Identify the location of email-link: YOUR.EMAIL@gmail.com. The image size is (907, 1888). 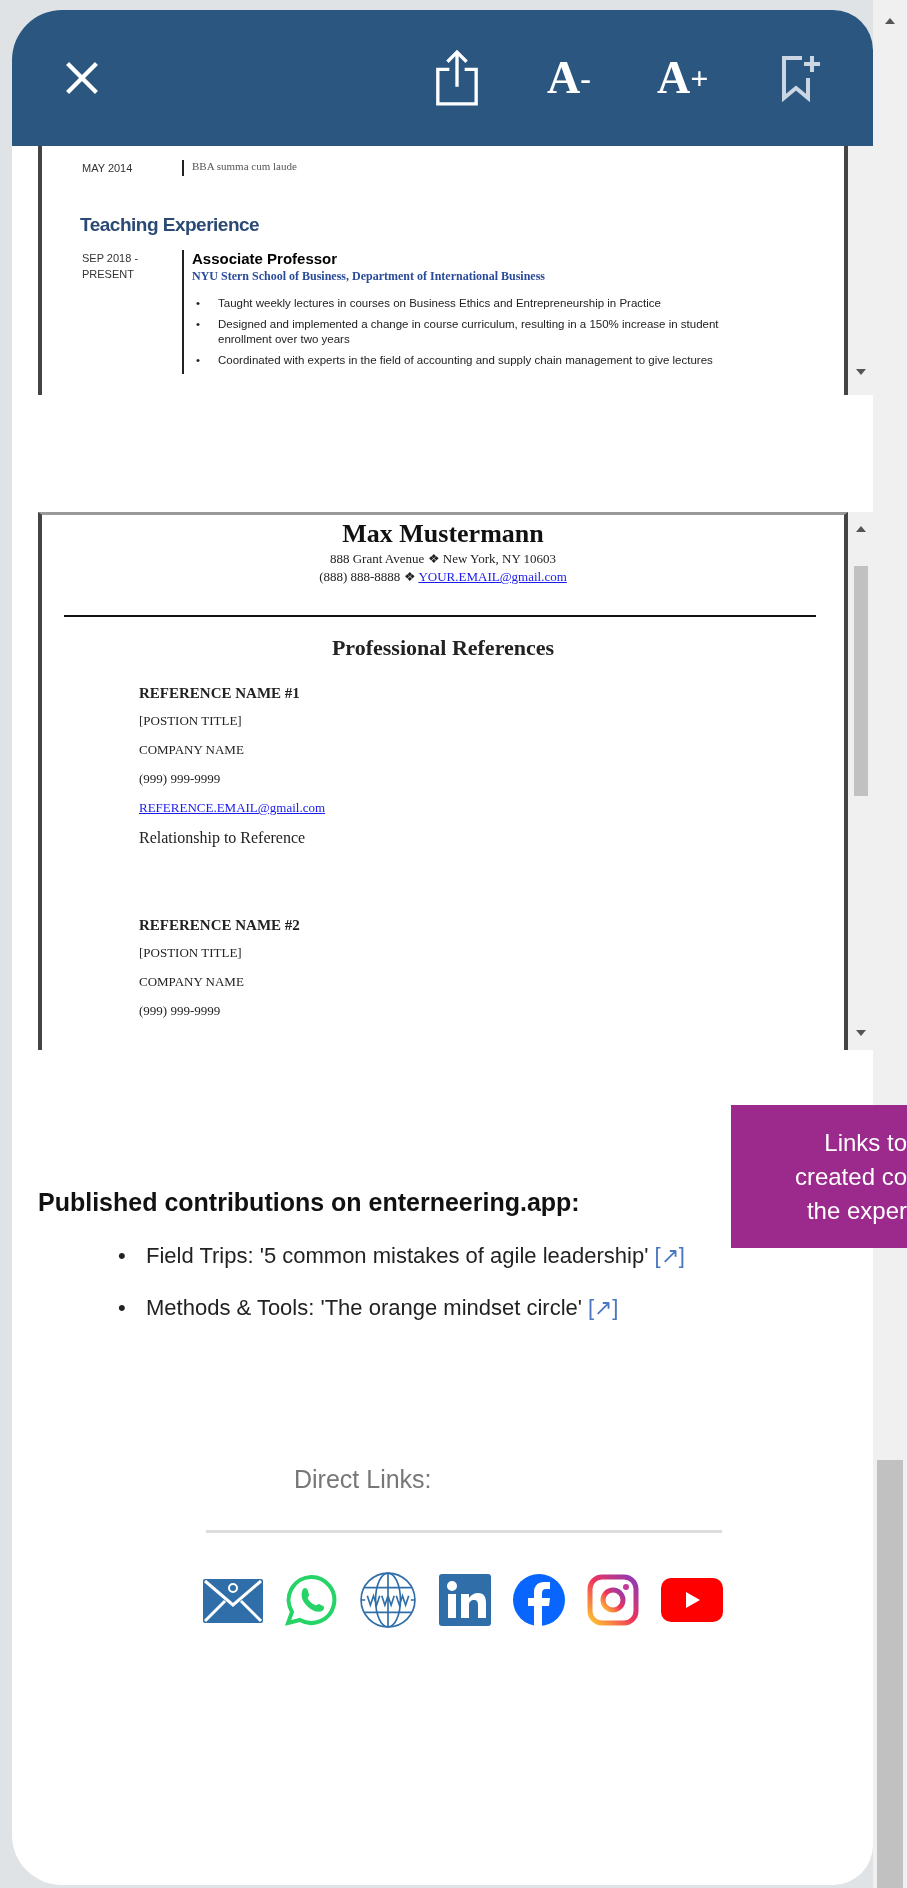
(492, 576).